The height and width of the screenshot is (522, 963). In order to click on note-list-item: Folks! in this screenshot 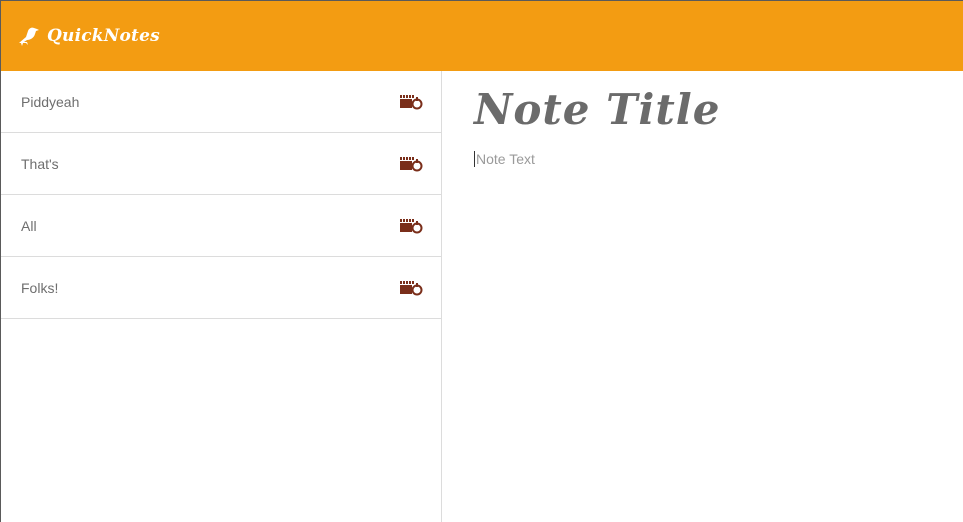, I will do `click(221, 288)`.